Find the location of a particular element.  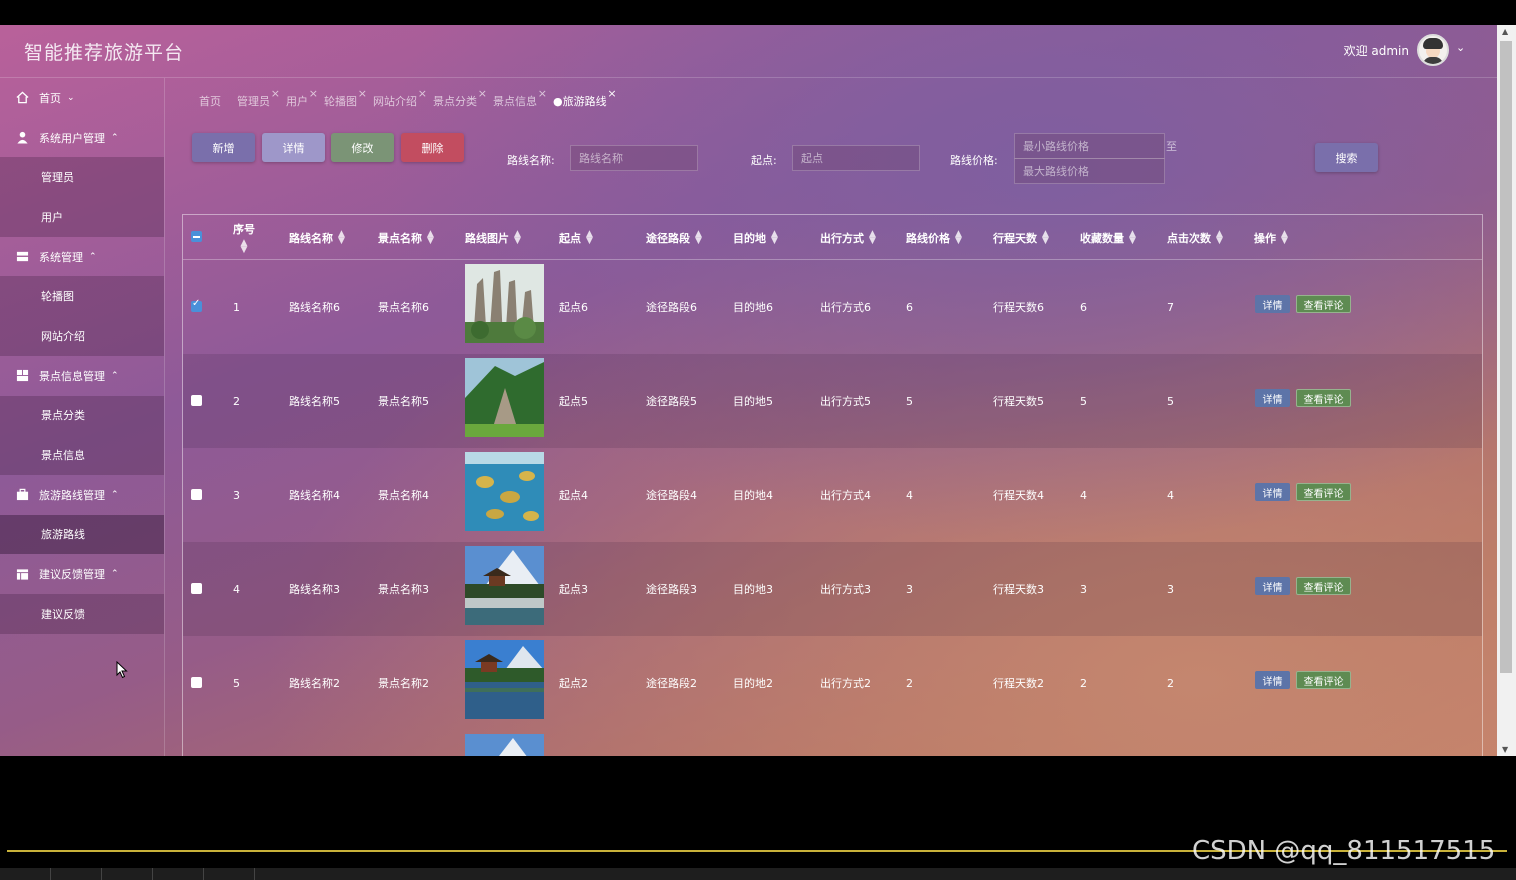

cell-via: 途径路段4 is located at coordinates (671, 495).